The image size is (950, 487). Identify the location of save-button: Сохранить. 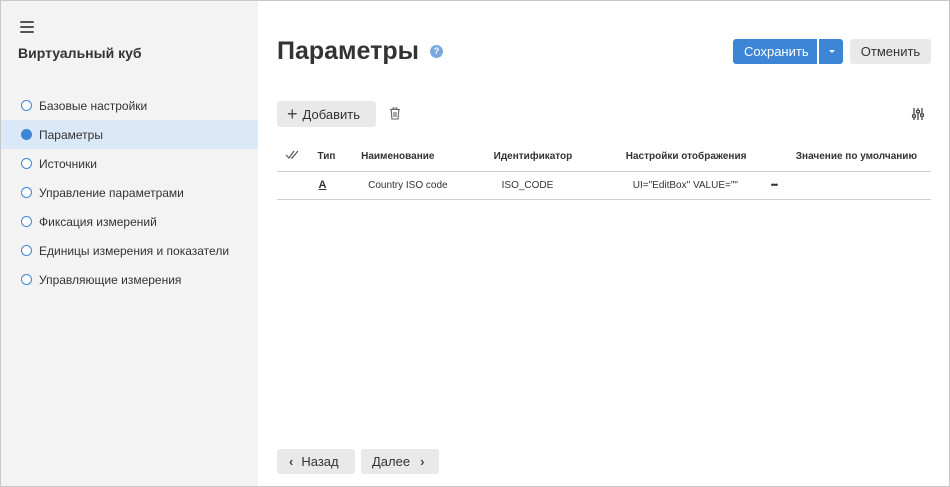
(775, 51).